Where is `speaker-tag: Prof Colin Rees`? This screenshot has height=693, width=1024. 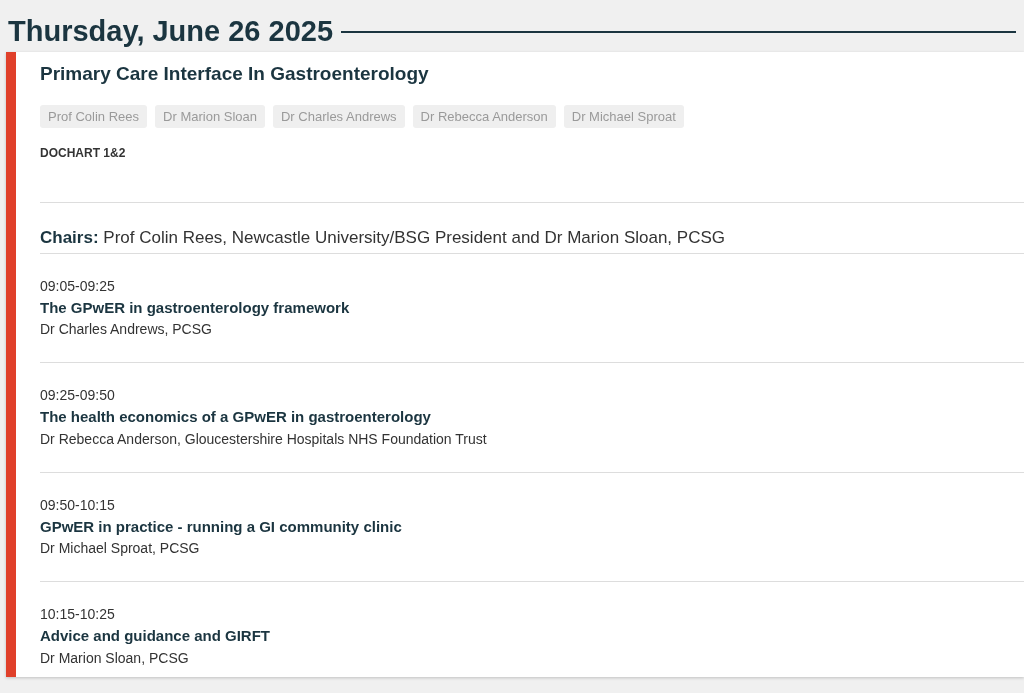
speaker-tag: Prof Colin Rees is located at coordinates (94, 116).